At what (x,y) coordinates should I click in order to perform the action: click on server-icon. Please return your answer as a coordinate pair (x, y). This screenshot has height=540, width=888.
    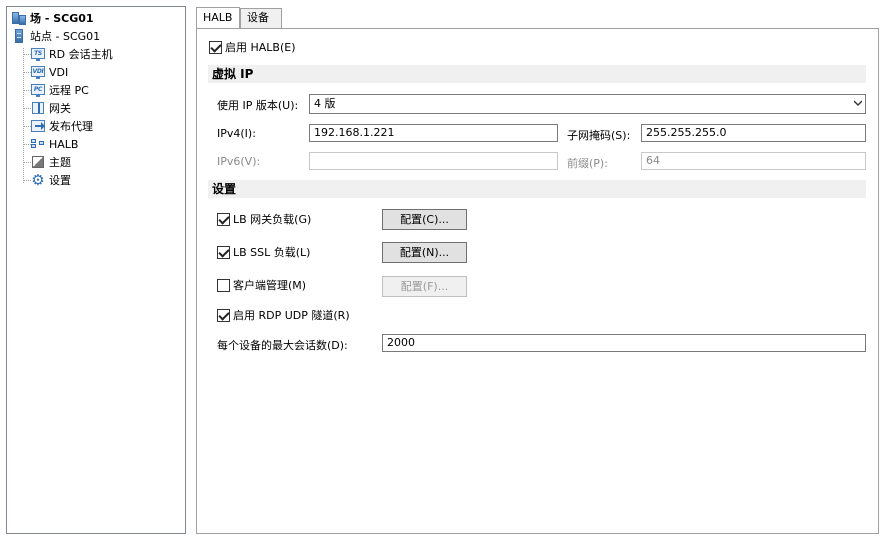
    Looking at the image, I should click on (19, 36).